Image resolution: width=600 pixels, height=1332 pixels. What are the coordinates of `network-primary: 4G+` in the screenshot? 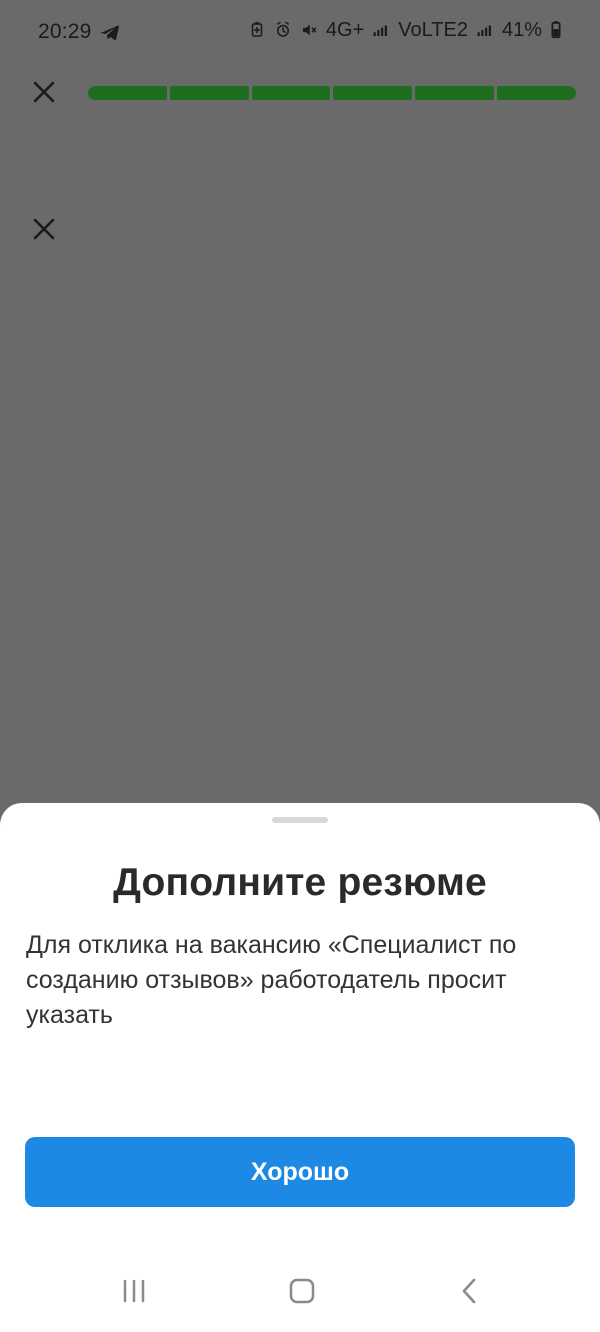 It's located at (345, 30).